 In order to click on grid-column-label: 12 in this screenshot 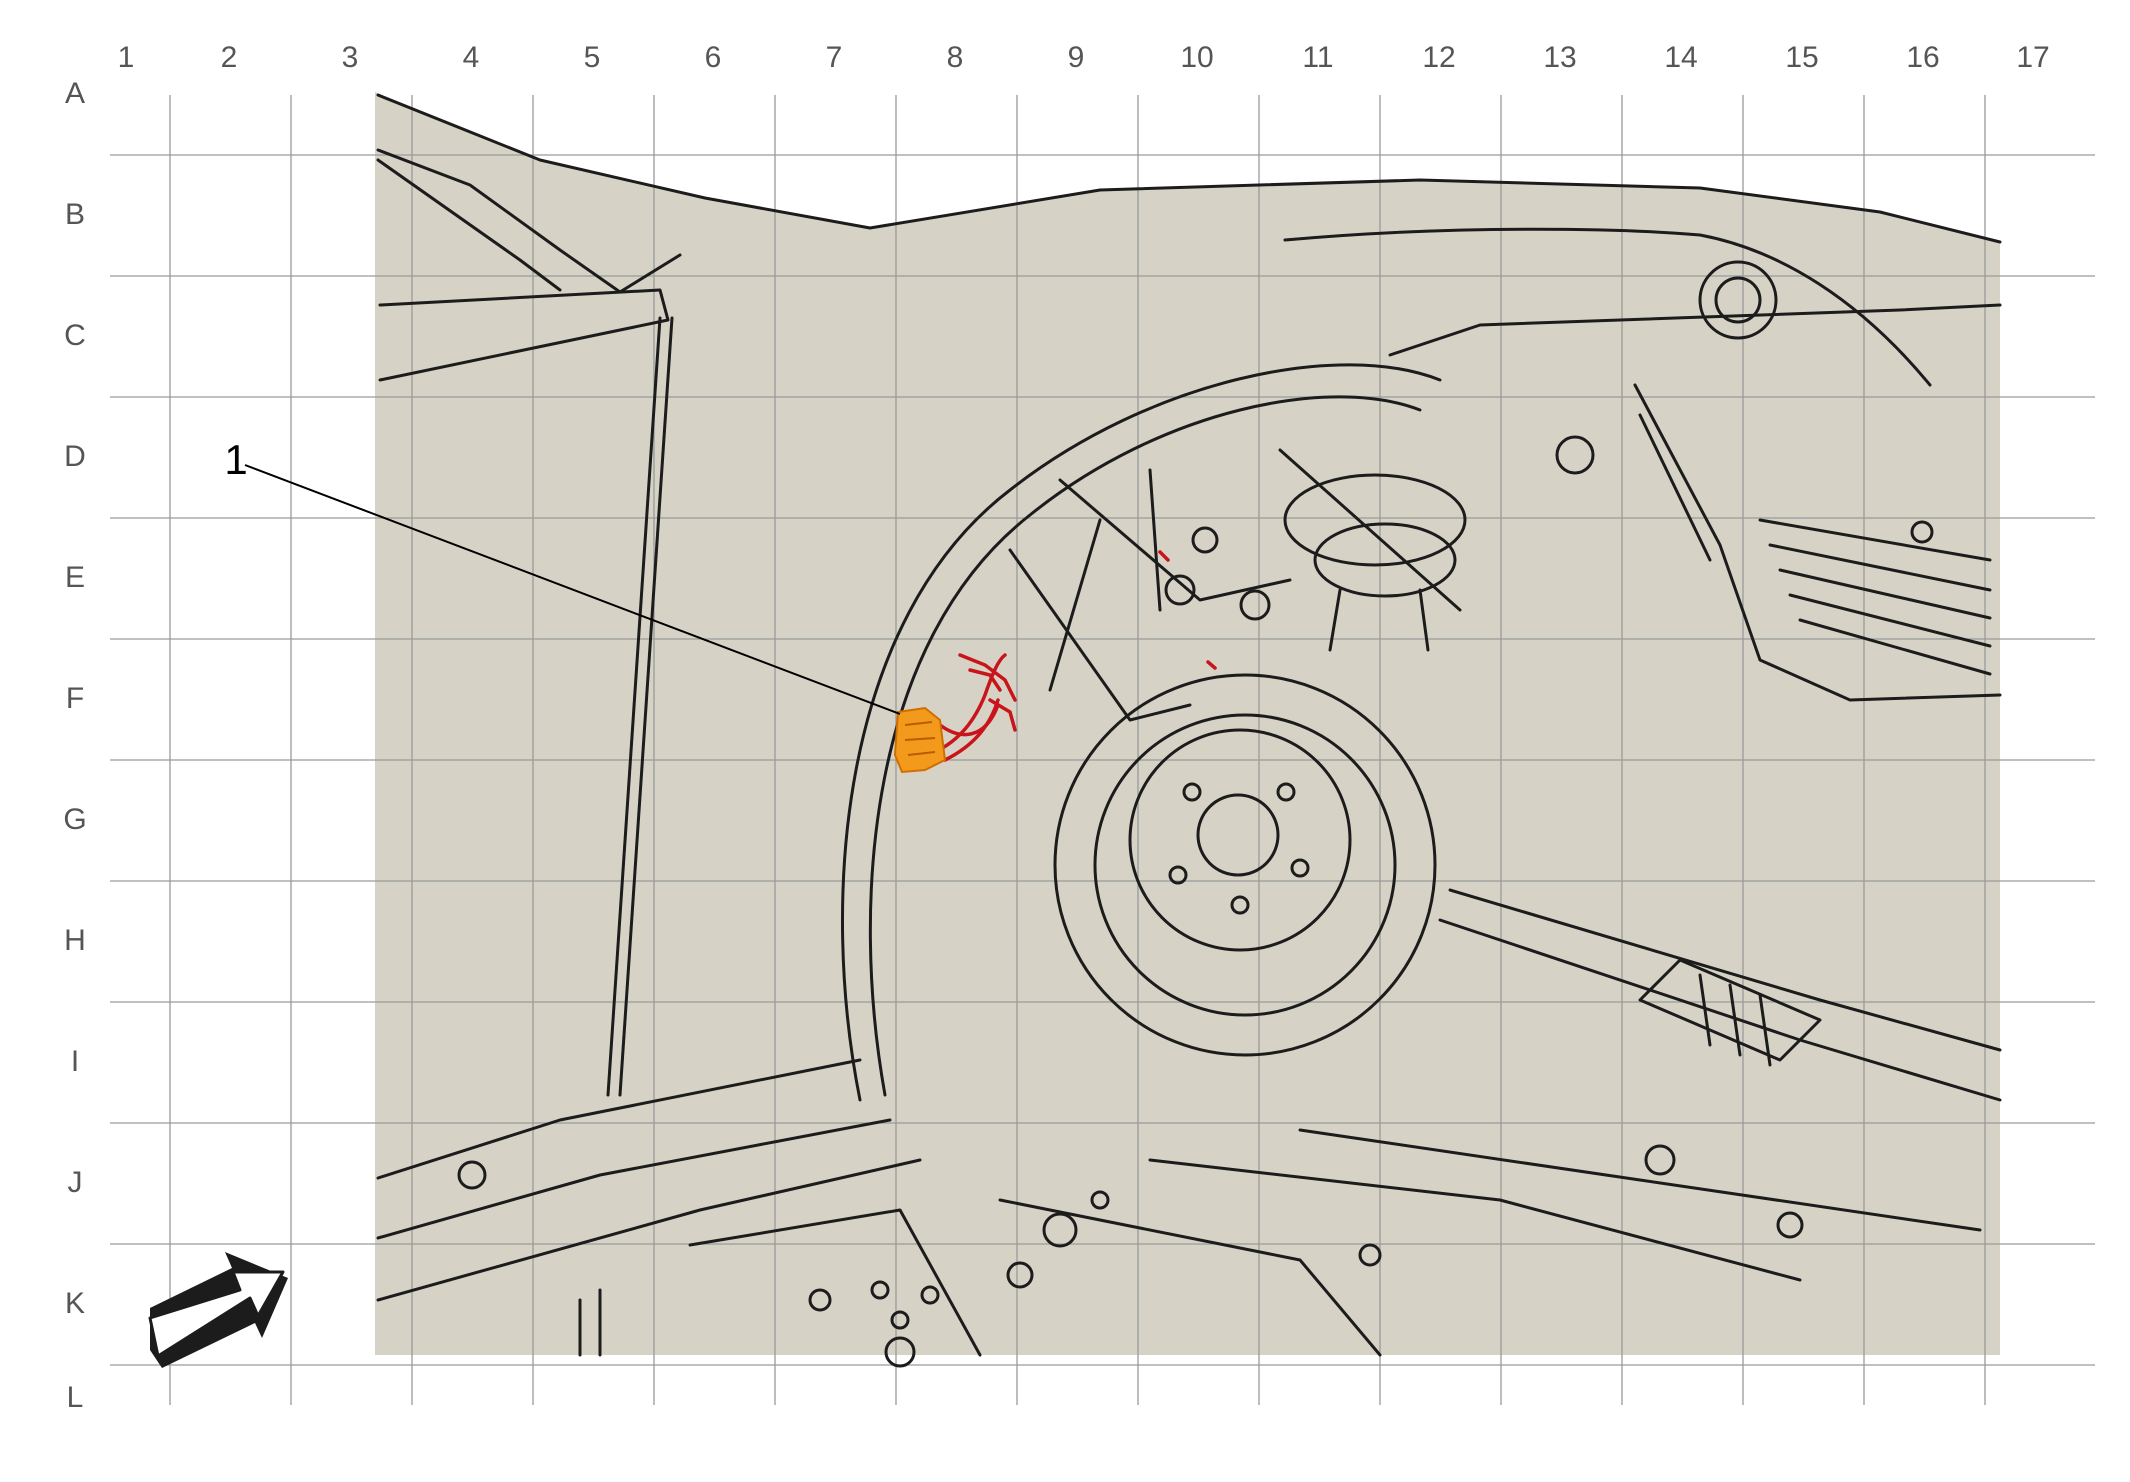, I will do `click(1438, 57)`.